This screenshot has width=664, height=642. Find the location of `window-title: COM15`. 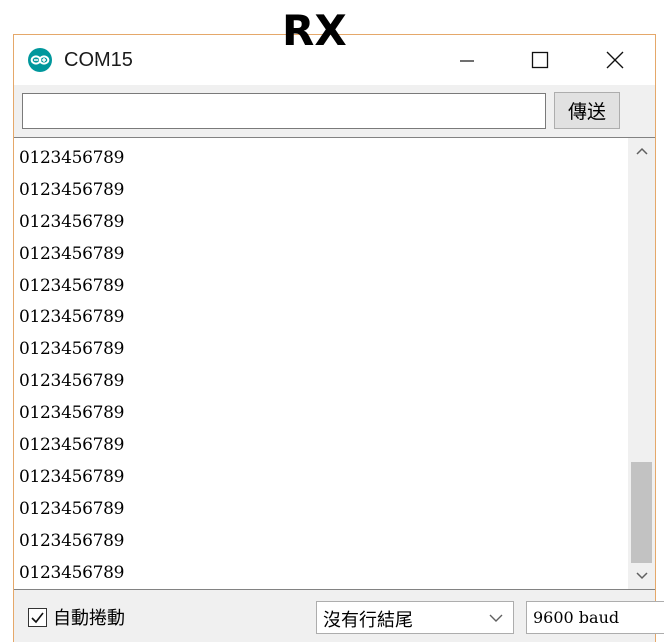

window-title: COM15 is located at coordinates (98, 60).